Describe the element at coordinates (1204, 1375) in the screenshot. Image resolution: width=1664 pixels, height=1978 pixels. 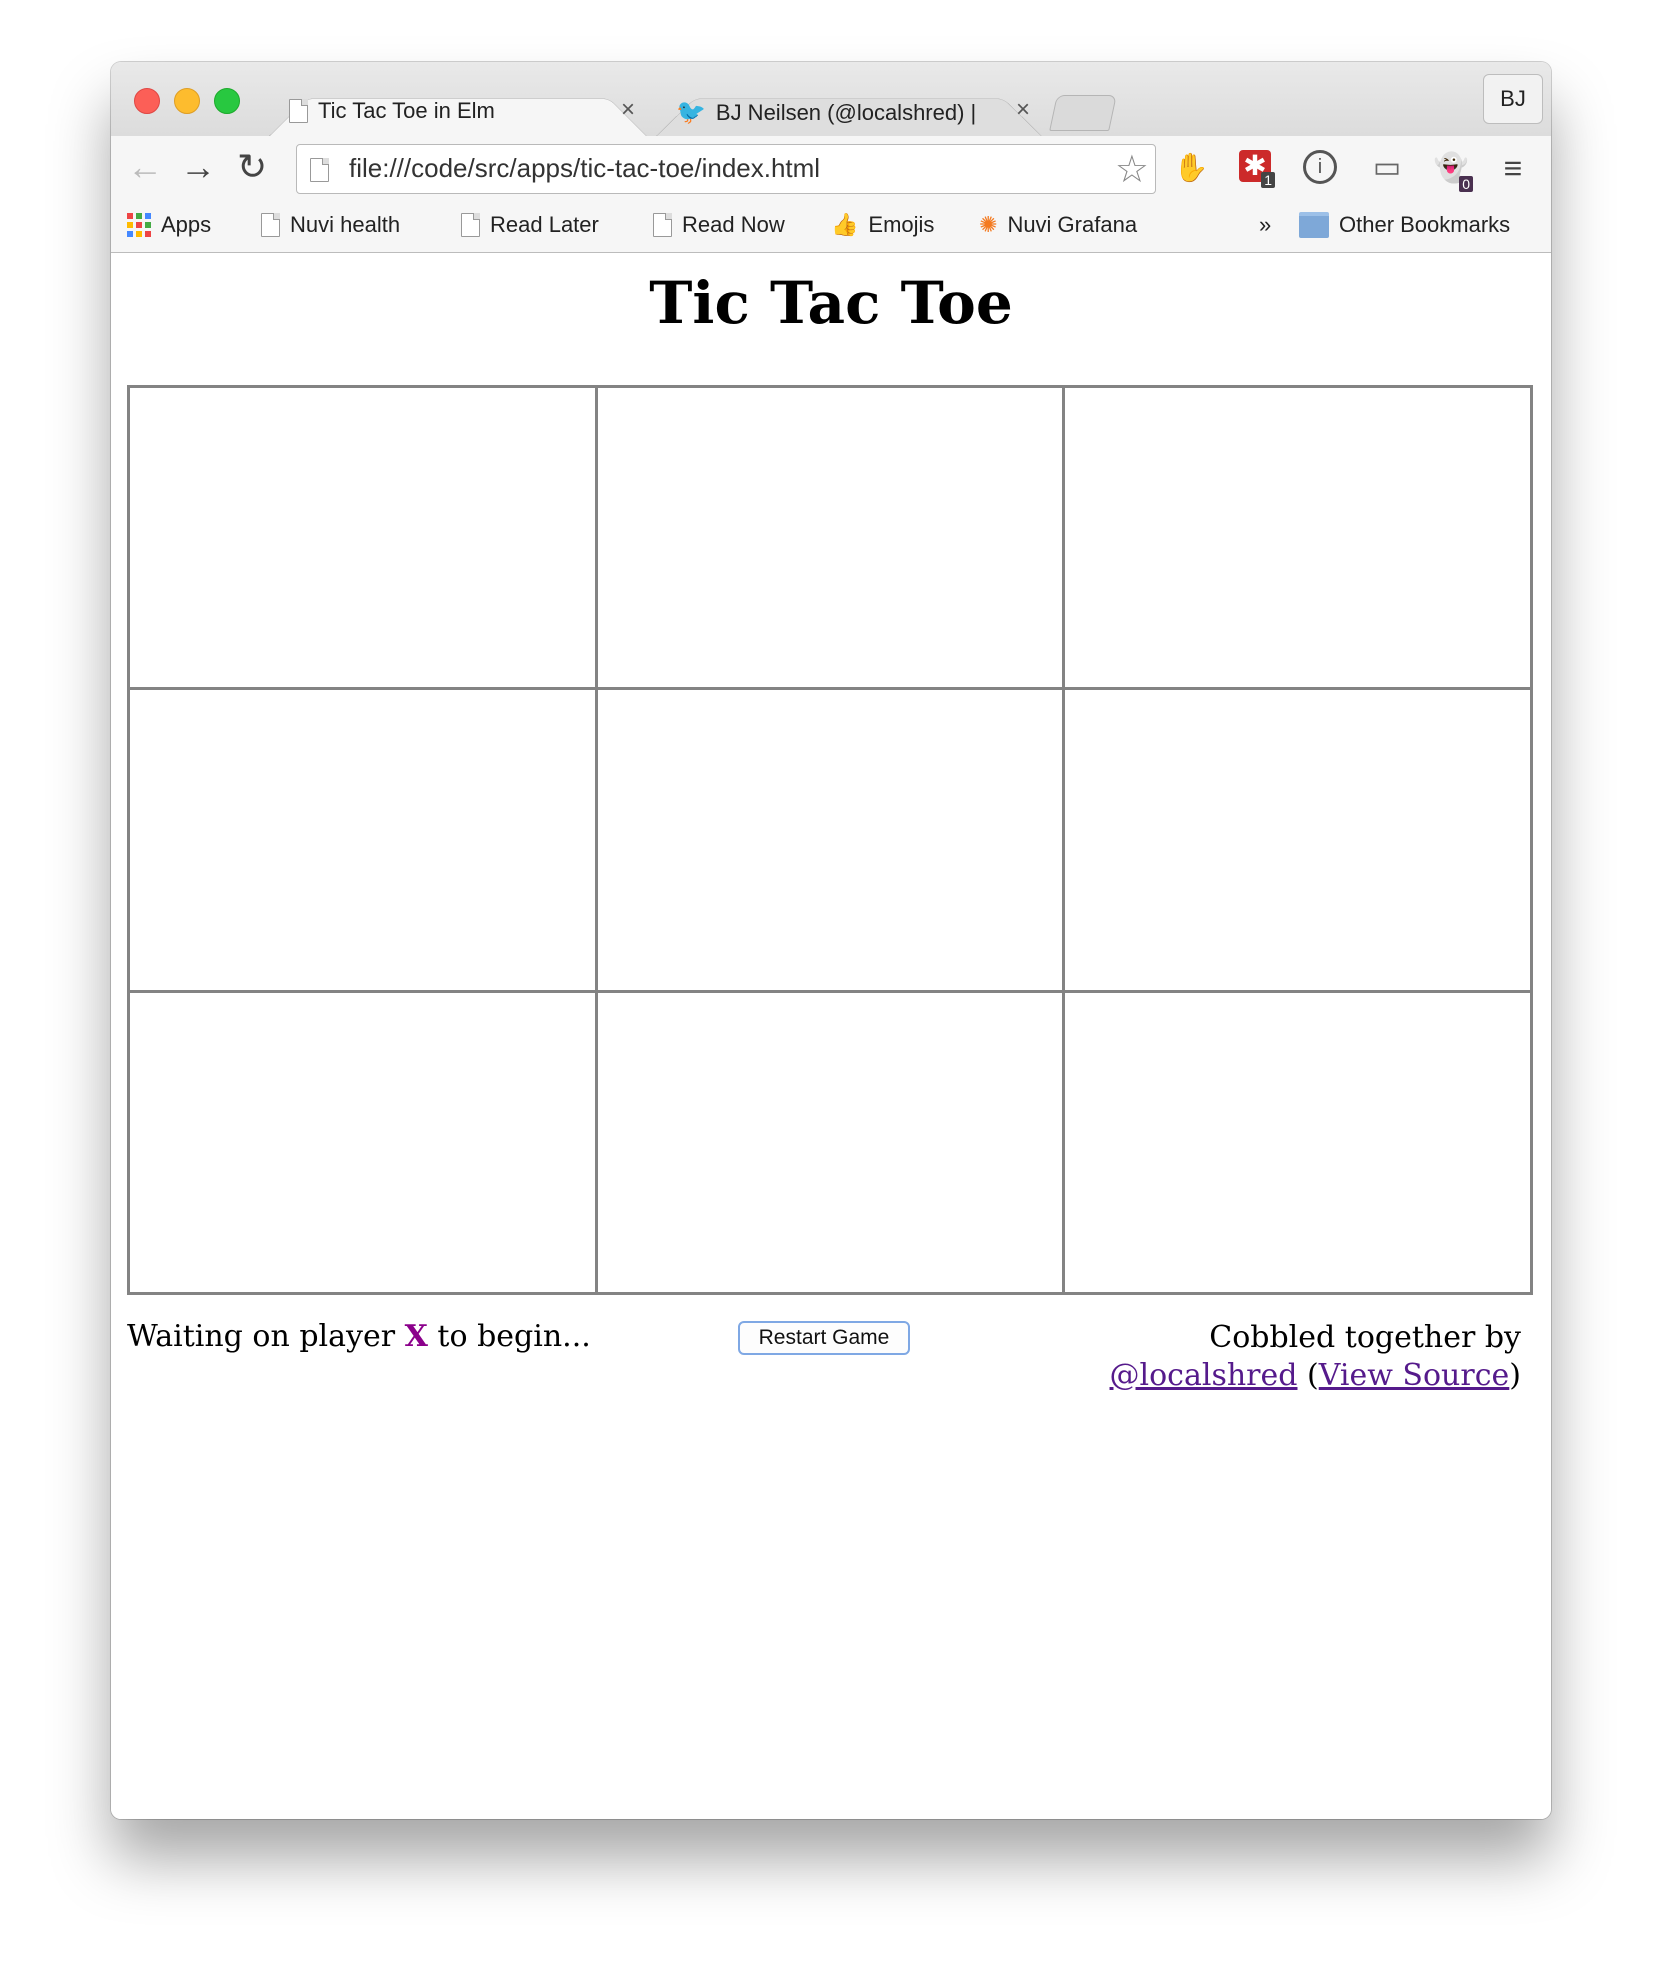
I see `author-link: @localshred` at that location.